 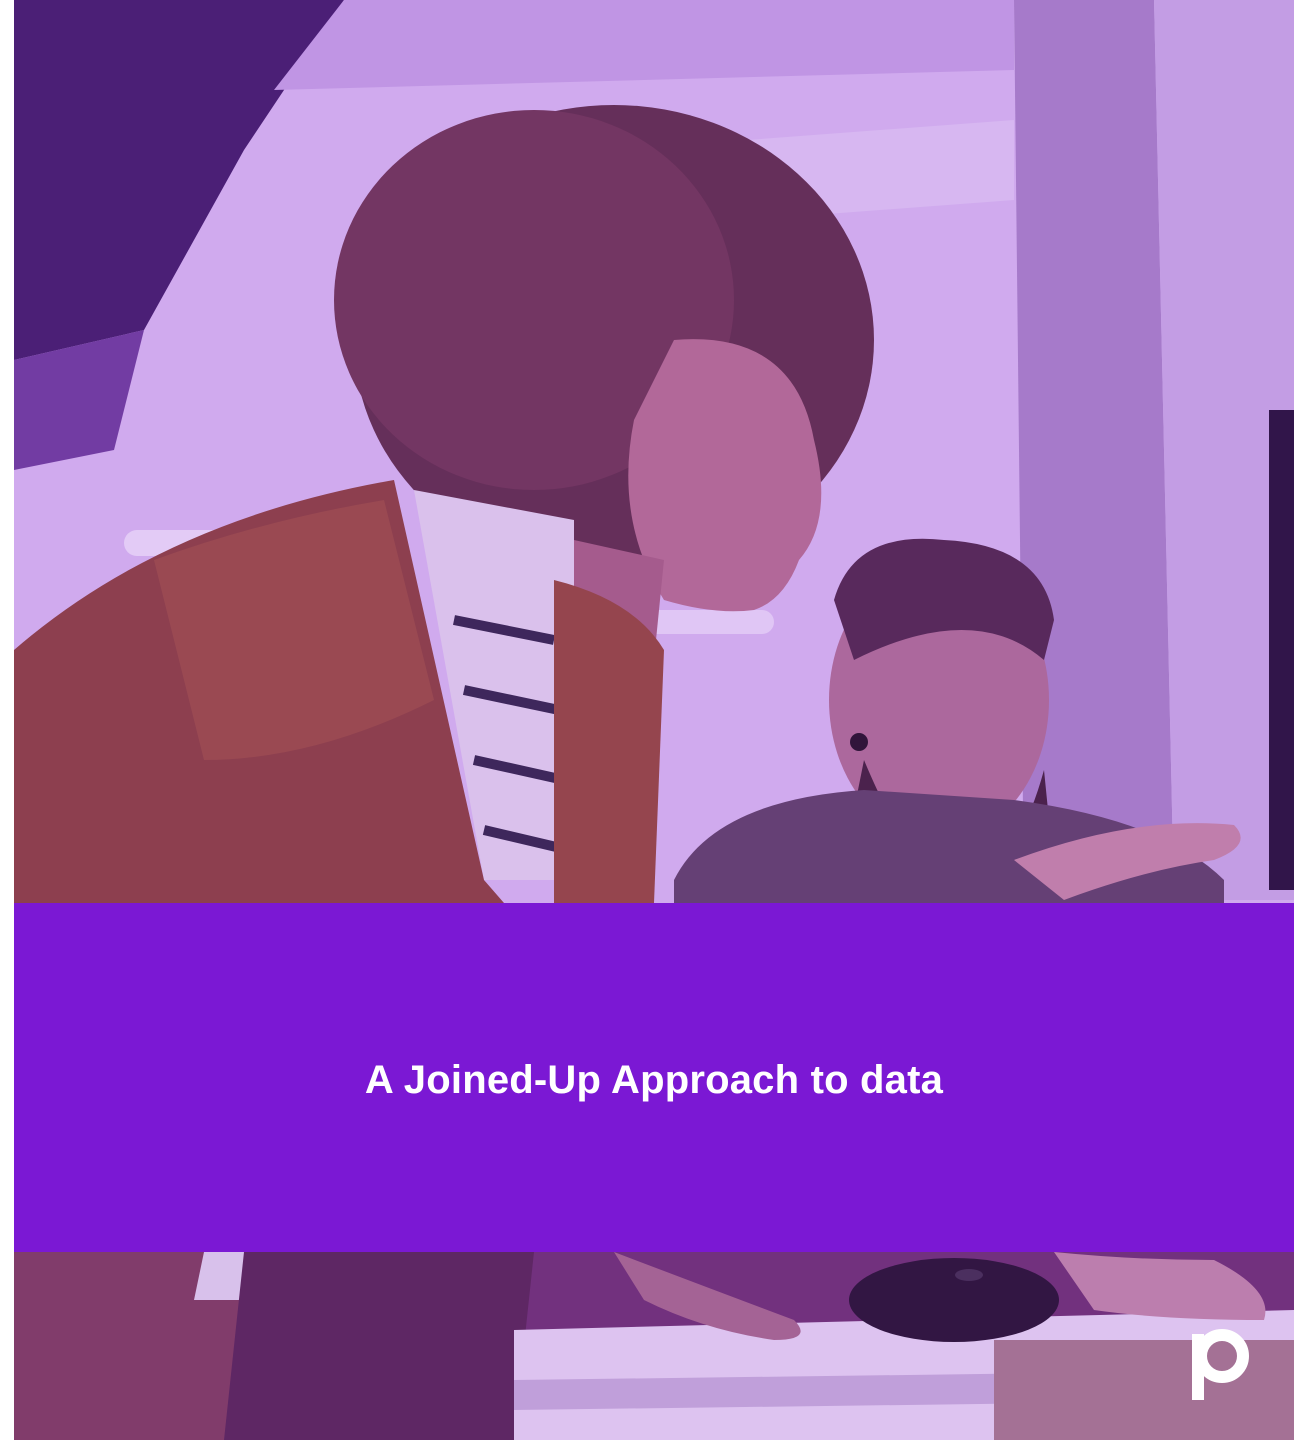 I want to click on p-logo-glyph, so click(x=1220, y=1364).